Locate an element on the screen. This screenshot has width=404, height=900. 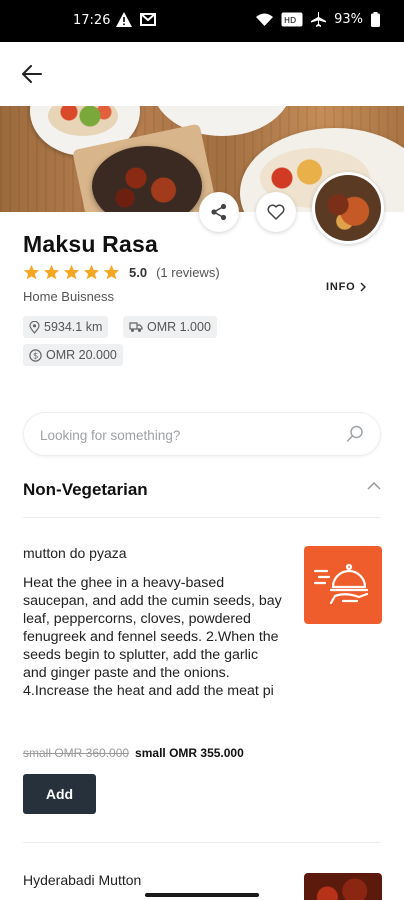
wifi-icon is located at coordinates (265, 19).